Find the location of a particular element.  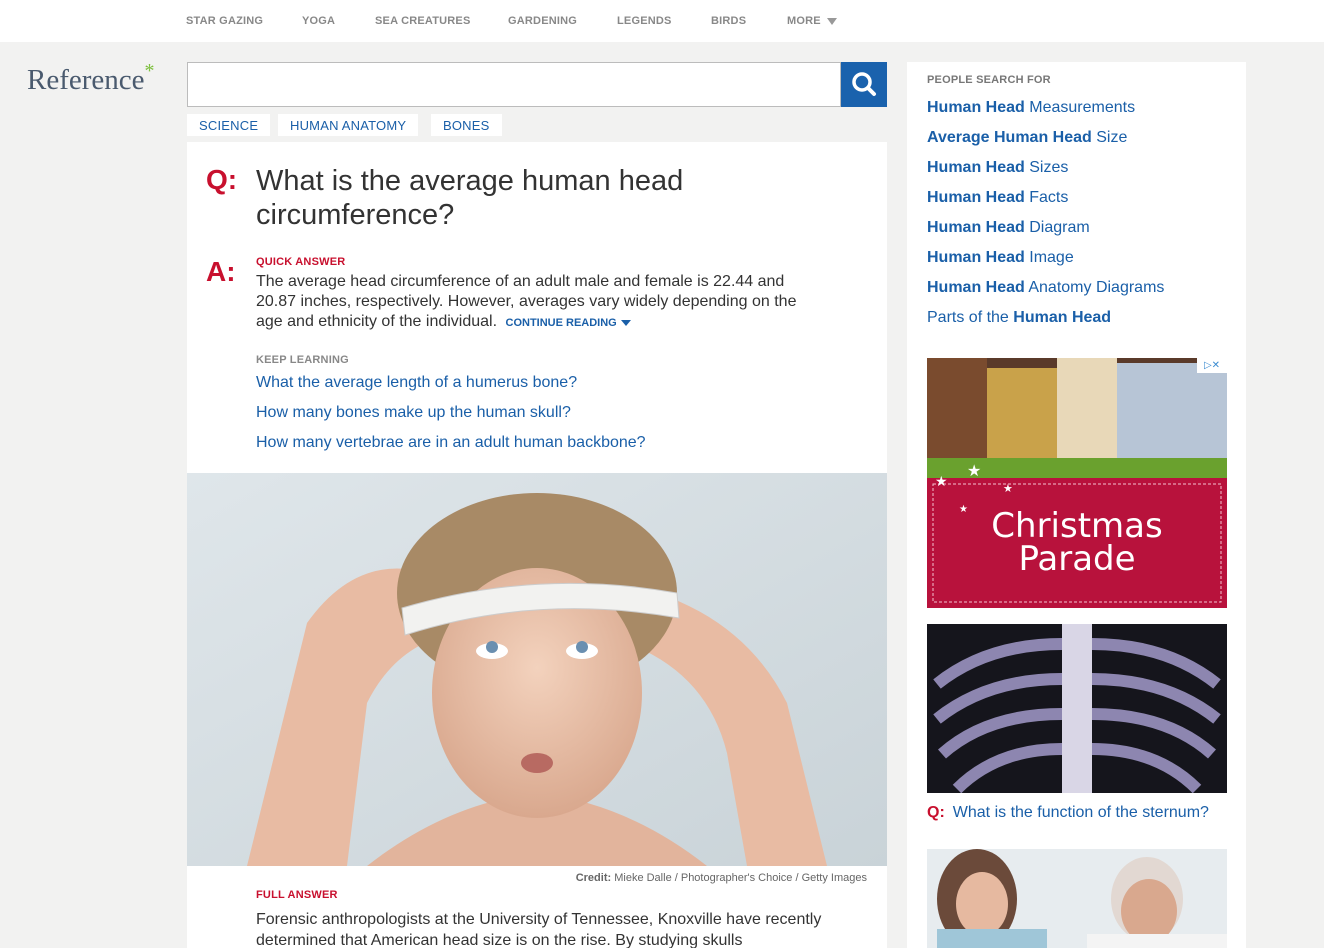

related-question-marker: Q: is located at coordinates (936, 812).